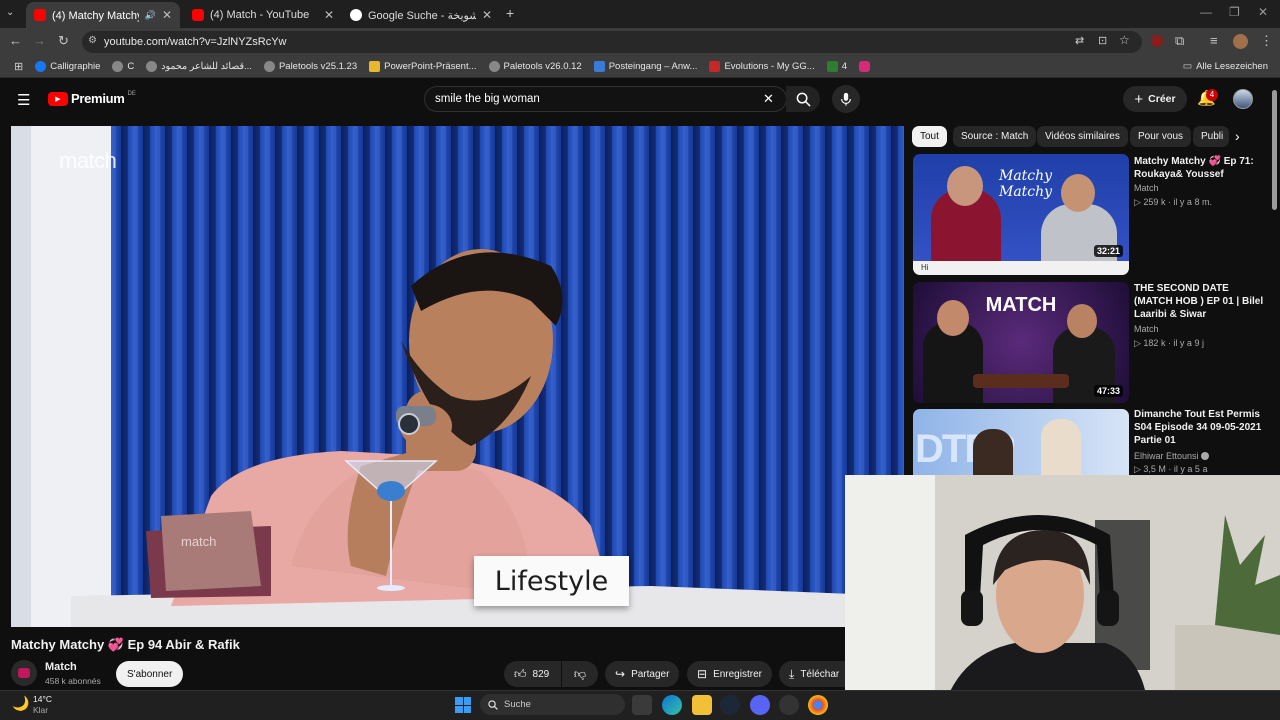 The width and height of the screenshot is (1280, 720). I want to click on search-input: smile the big woman ✕, so click(605, 99).